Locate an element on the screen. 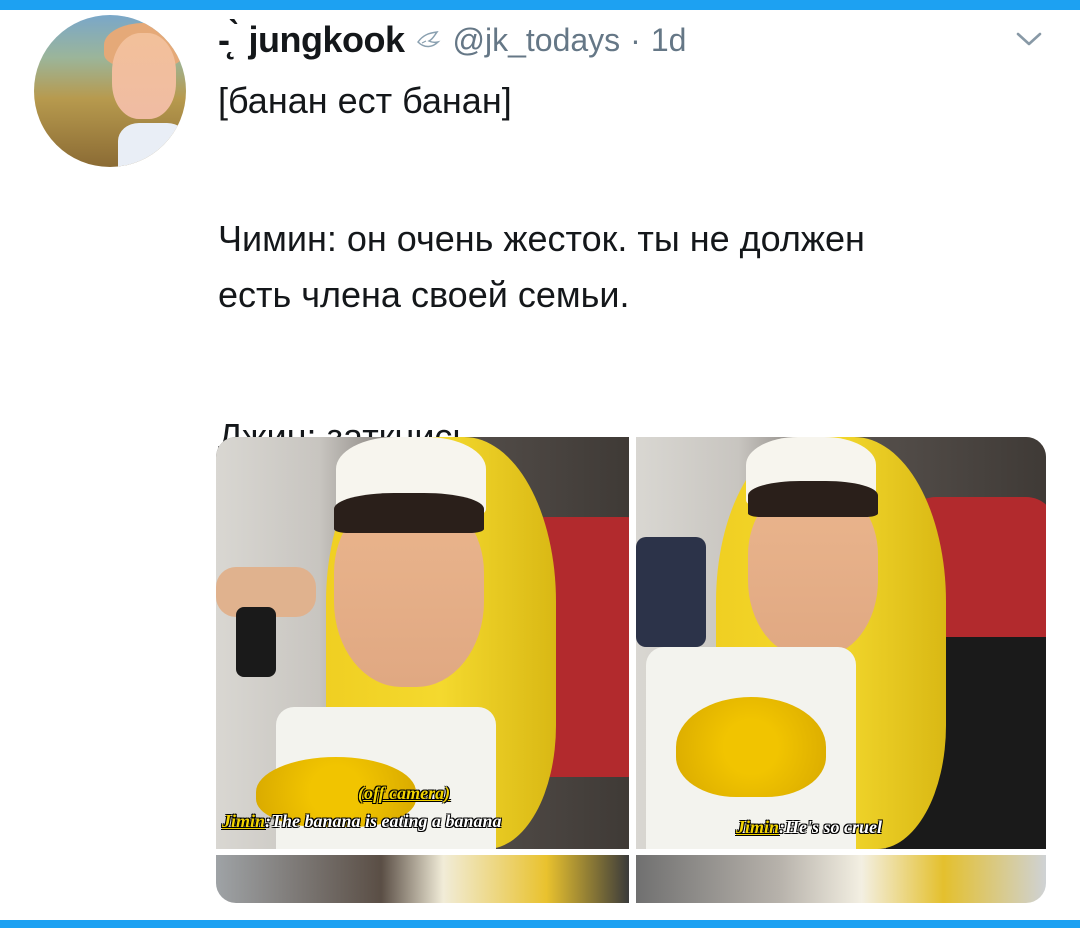  avatar is located at coordinates (110, 91).